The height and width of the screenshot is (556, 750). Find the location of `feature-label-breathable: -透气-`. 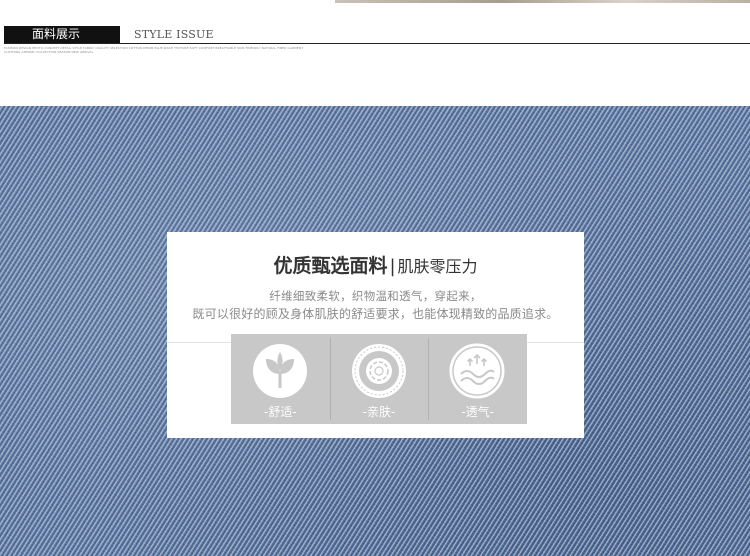

feature-label-breathable: -透气- is located at coordinates (478, 412).